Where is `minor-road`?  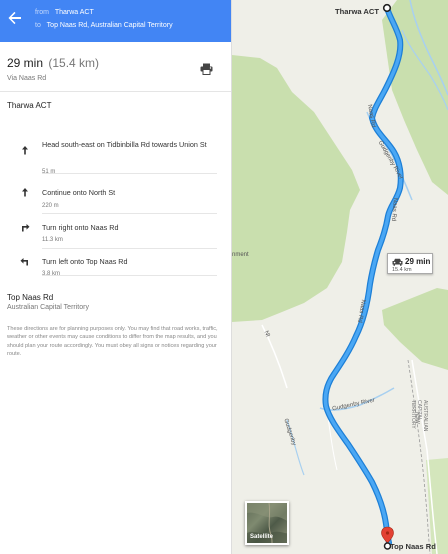
minor-road is located at coordinates (424, 456).